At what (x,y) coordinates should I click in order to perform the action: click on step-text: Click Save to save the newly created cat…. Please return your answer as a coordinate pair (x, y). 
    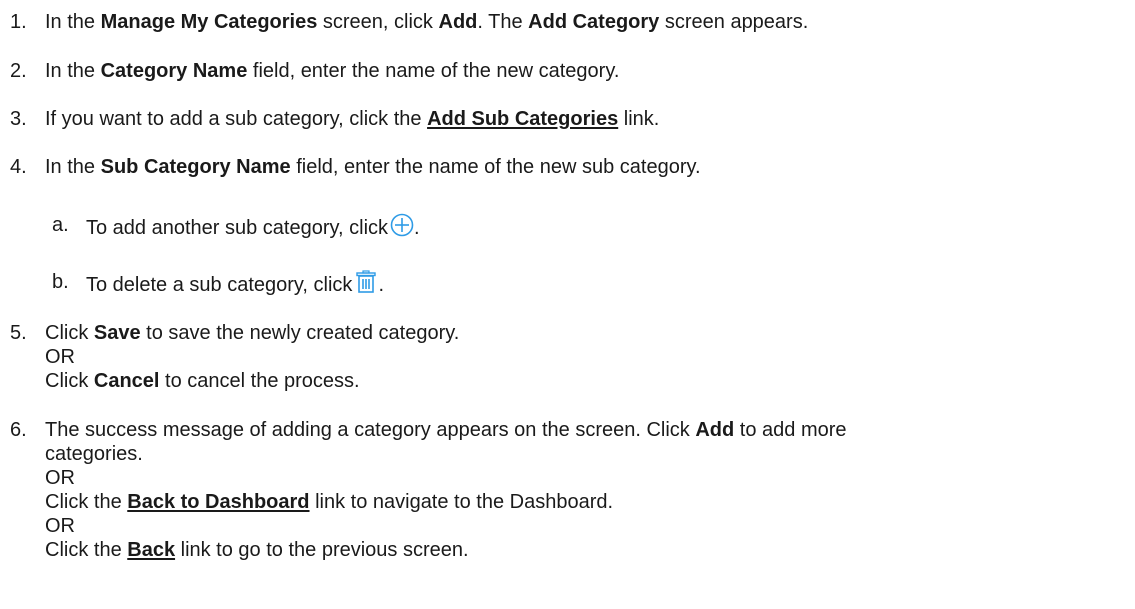
    Looking at the image, I should click on (252, 333).